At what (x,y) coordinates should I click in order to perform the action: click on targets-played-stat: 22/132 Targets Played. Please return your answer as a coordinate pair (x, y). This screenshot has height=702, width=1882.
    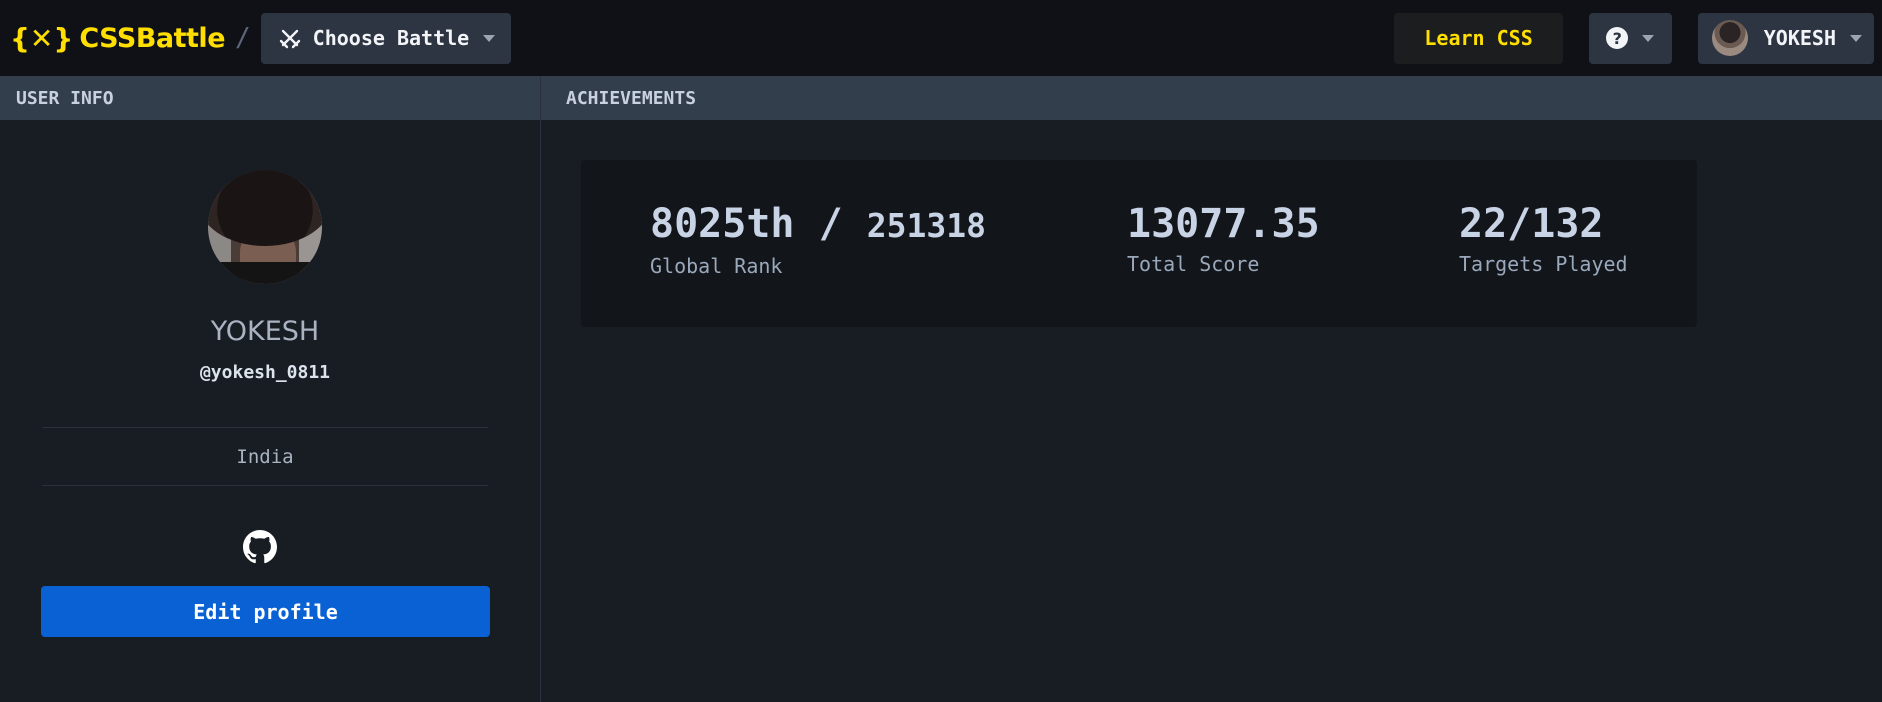
    Looking at the image, I should click on (1543, 238).